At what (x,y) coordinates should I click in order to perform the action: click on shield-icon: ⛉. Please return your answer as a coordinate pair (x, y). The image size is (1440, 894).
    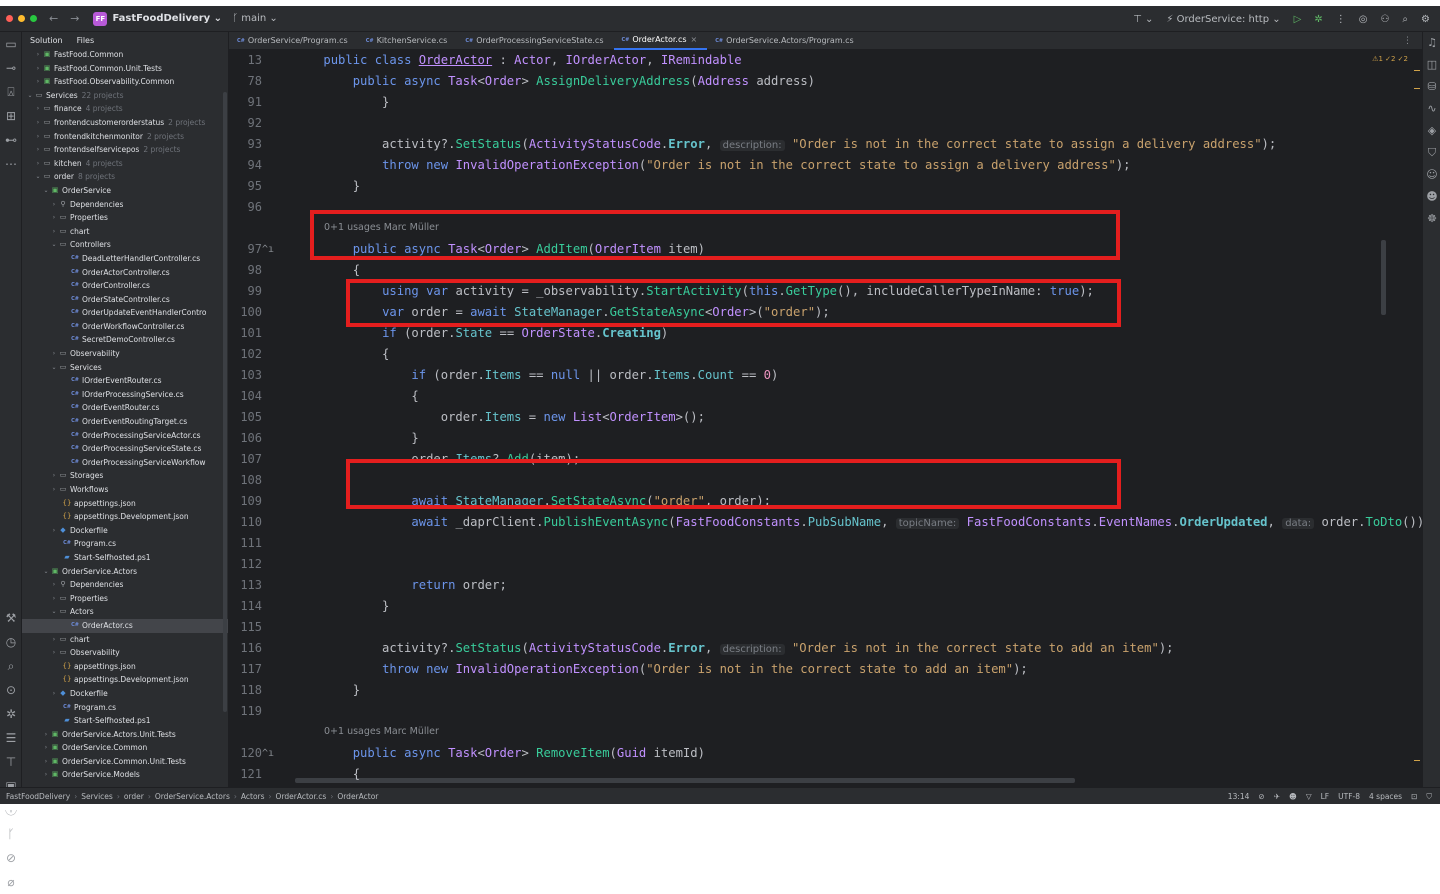
    Looking at the image, I should click on (1431, 153).